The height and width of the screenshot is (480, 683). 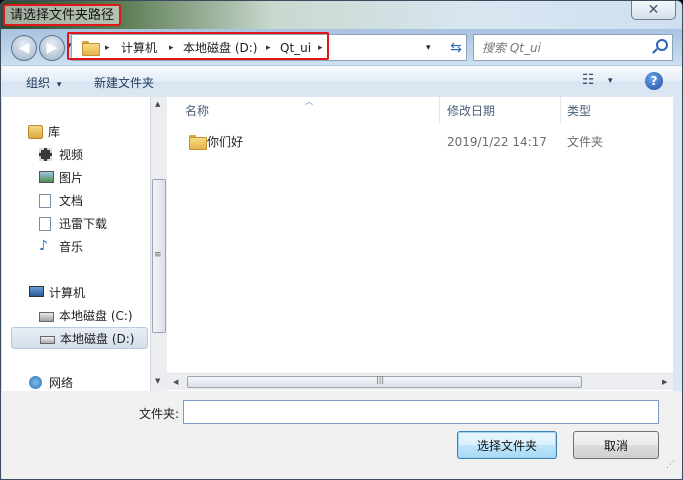 I want to click on sidebar-item-pictures: 图片, so click(x=61, y=178).